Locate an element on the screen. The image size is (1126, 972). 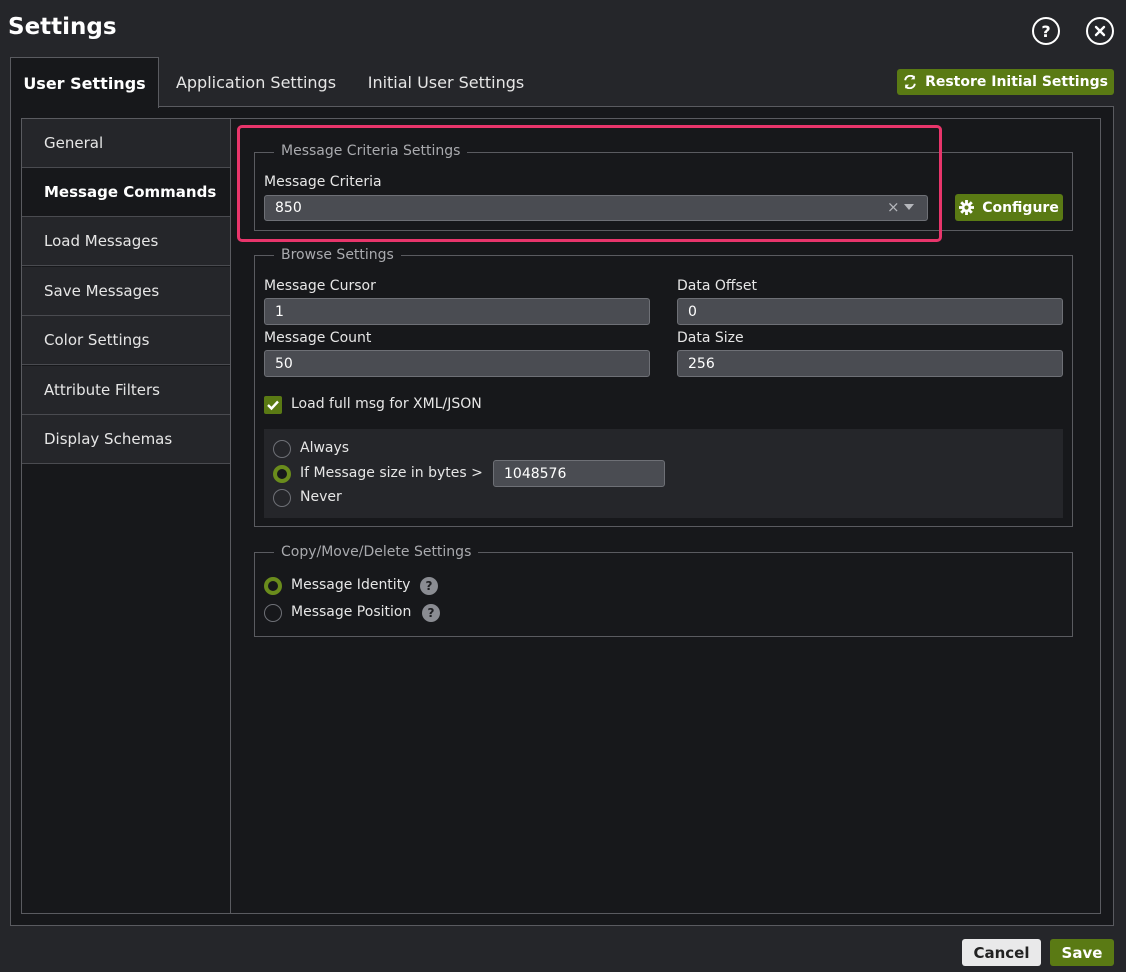
highlight-box is located at coordinates (589, 183).